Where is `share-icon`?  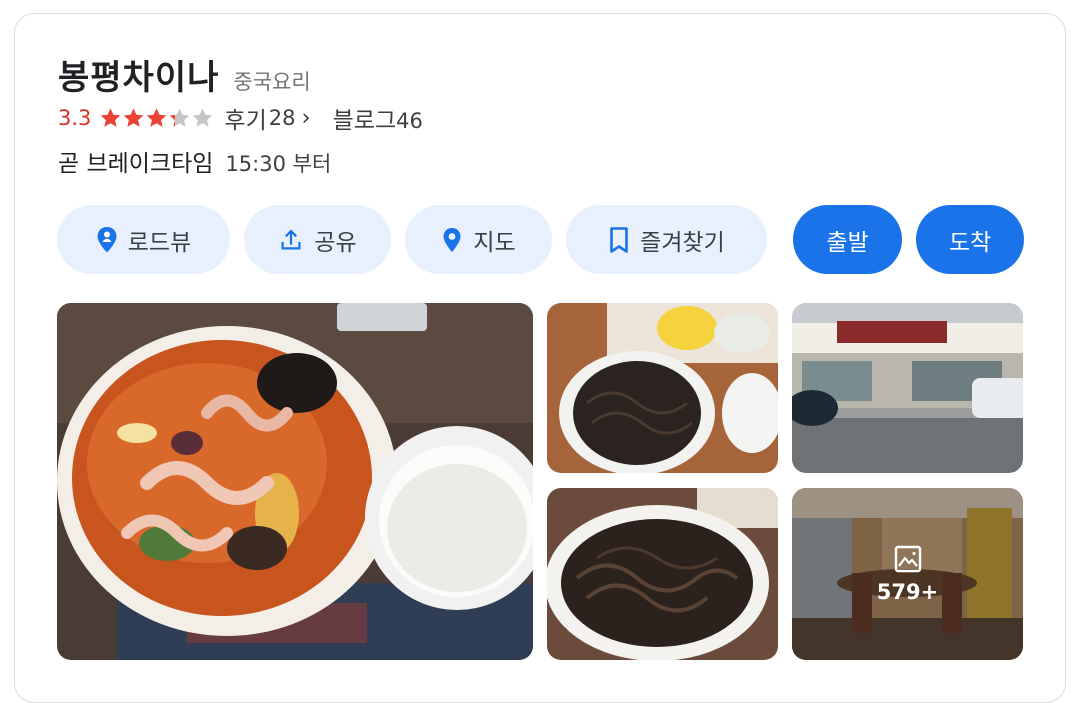 share-icon is located at coordinates (291, 240).